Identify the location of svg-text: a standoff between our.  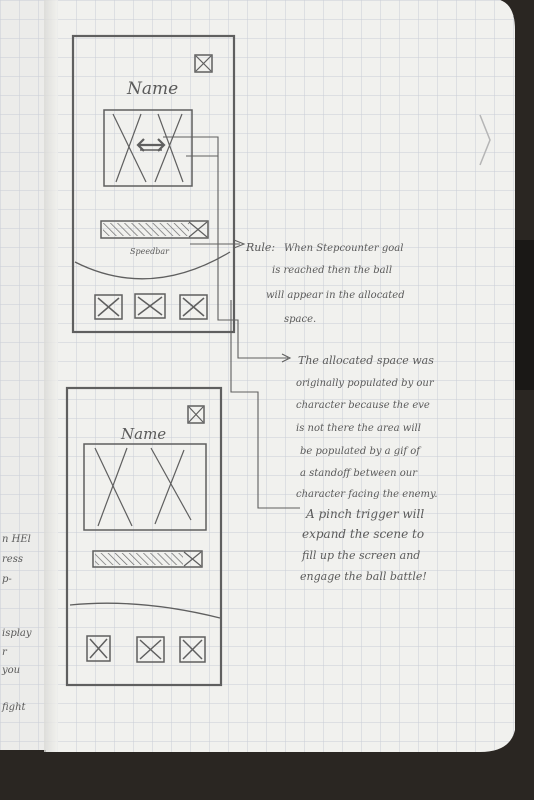
(359, 473).